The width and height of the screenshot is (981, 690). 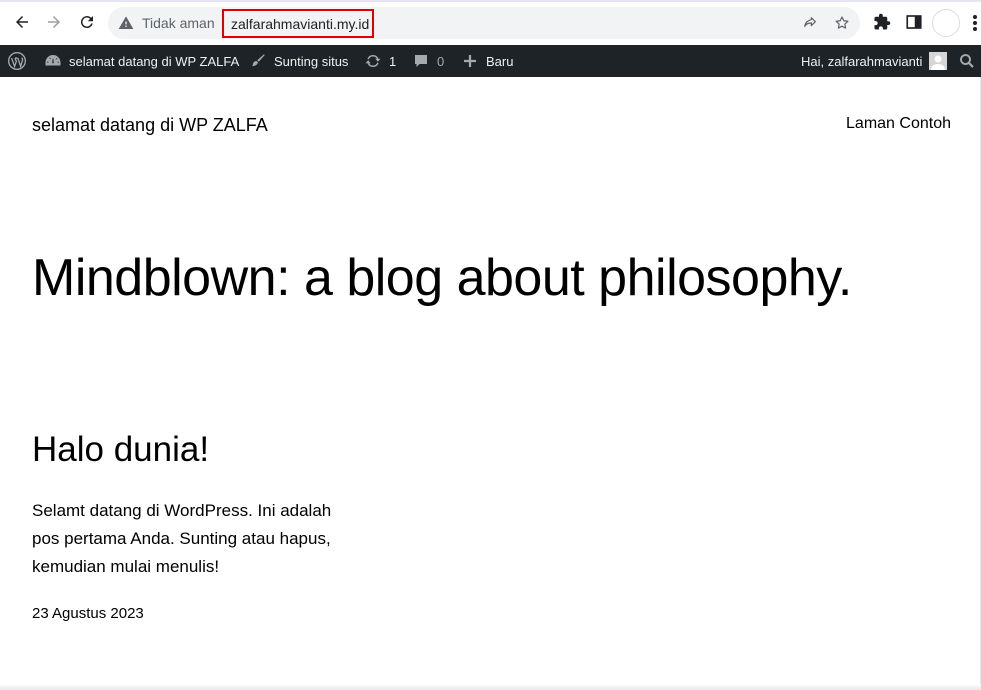 I want to click on side-panel-icon, so click(x=914, y=22).